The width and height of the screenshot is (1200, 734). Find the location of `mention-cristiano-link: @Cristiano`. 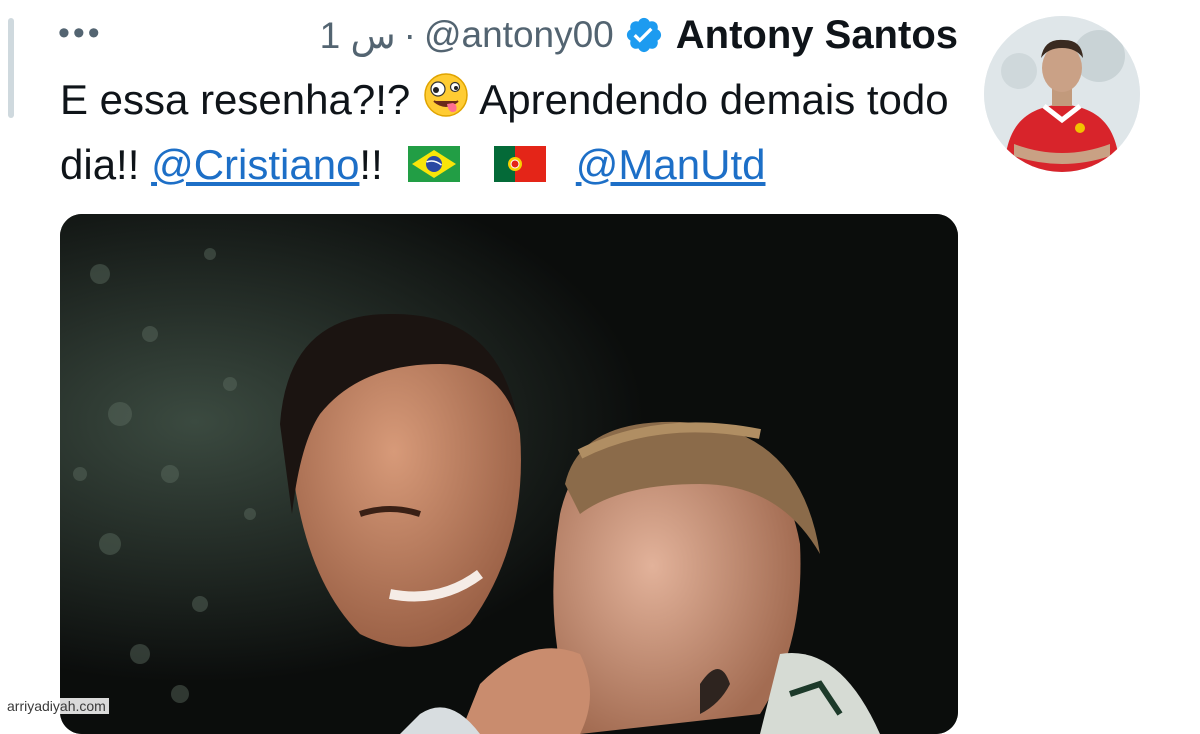

mention-cristiano-link: @Cristiano is located at coordinates (255, 164).